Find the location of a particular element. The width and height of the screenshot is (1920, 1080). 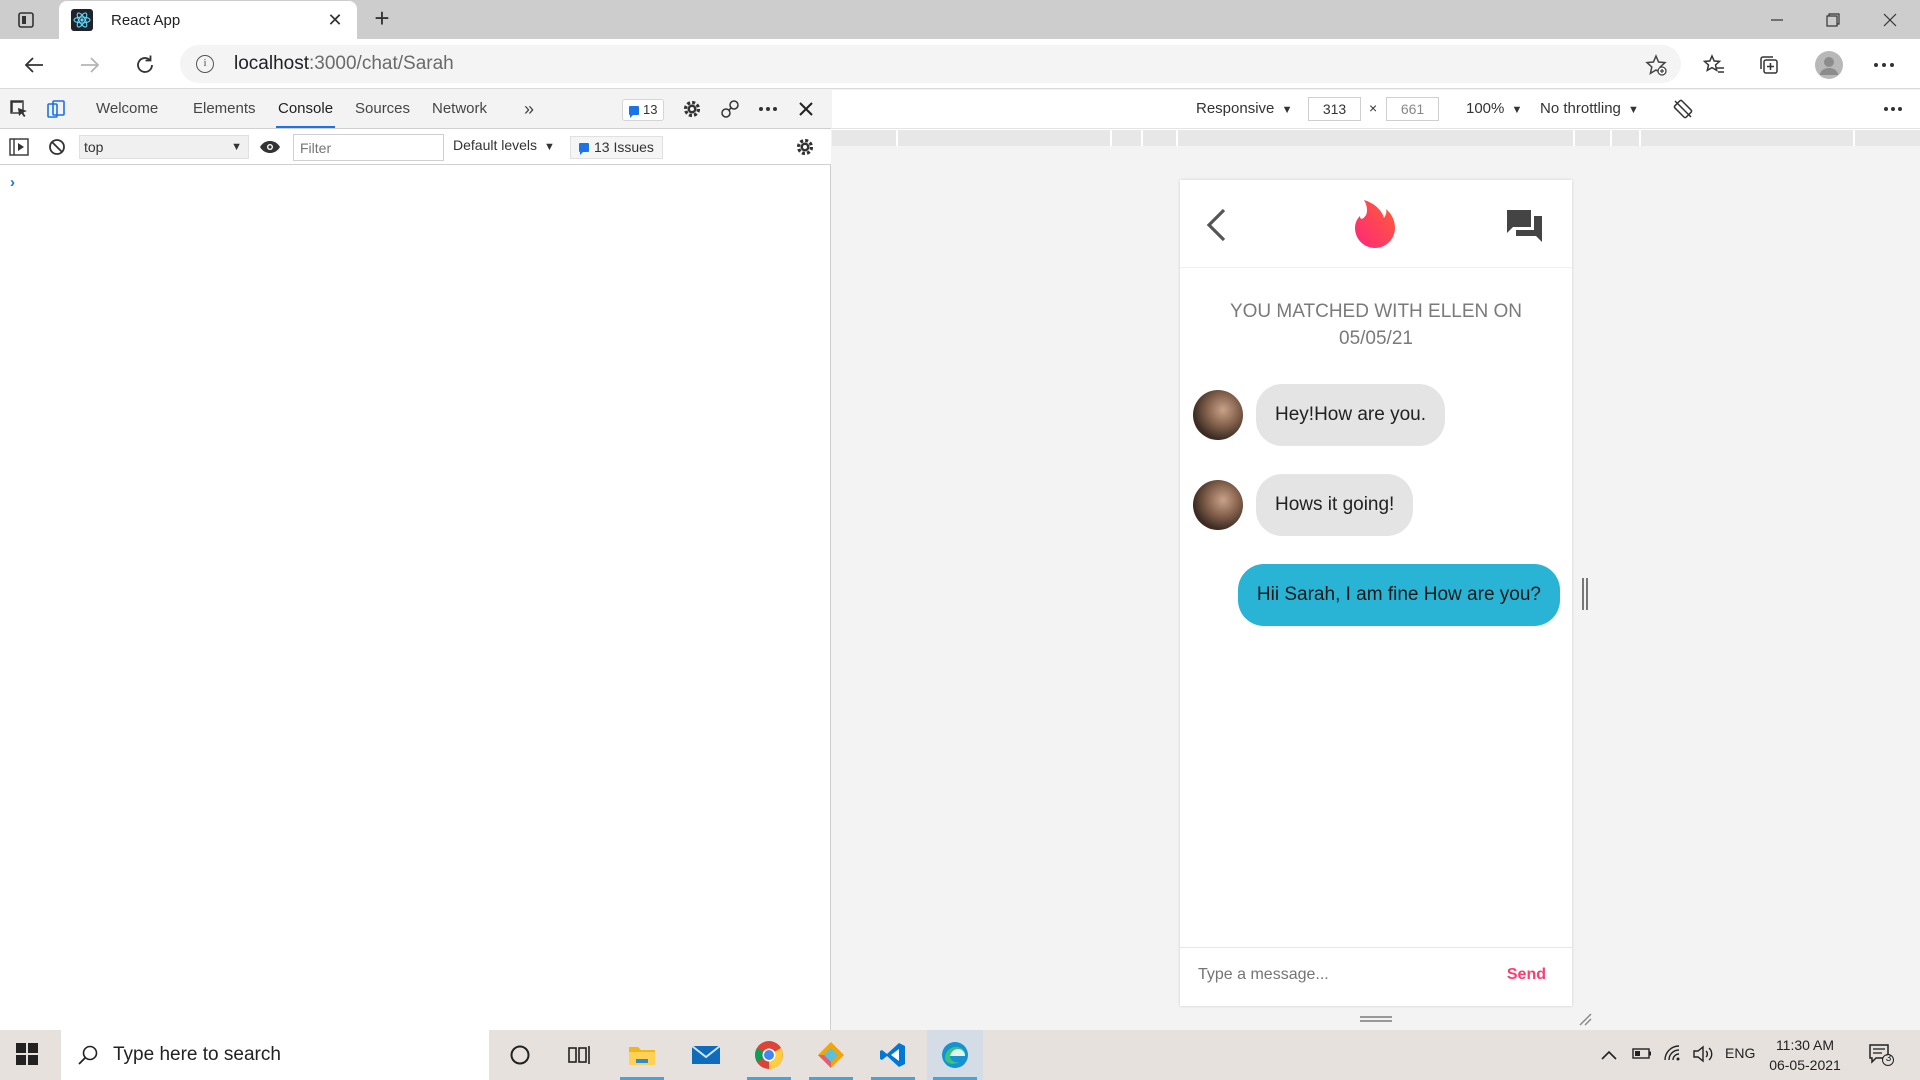

refresh-icon is located at coordinates (145, 64).